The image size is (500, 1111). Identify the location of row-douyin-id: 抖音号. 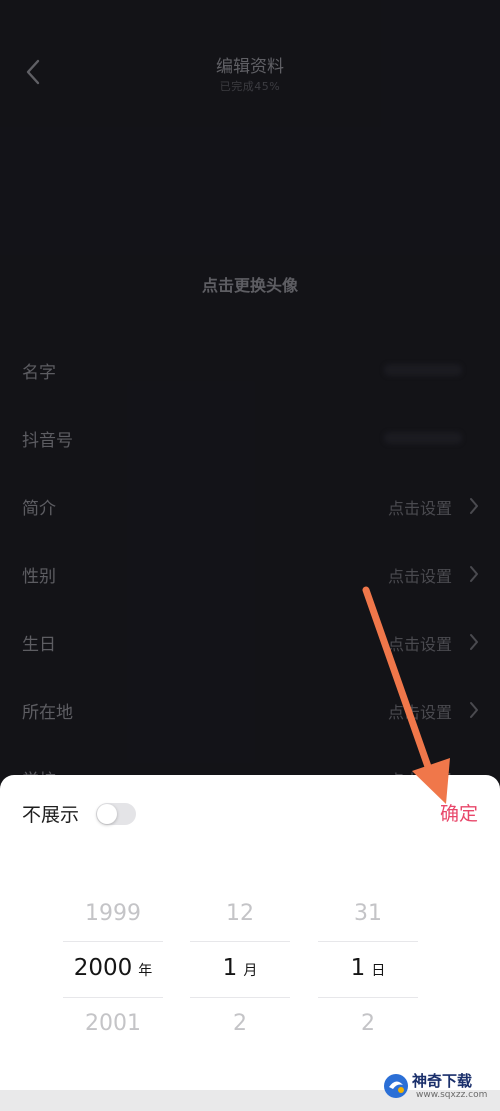
(250, 438).